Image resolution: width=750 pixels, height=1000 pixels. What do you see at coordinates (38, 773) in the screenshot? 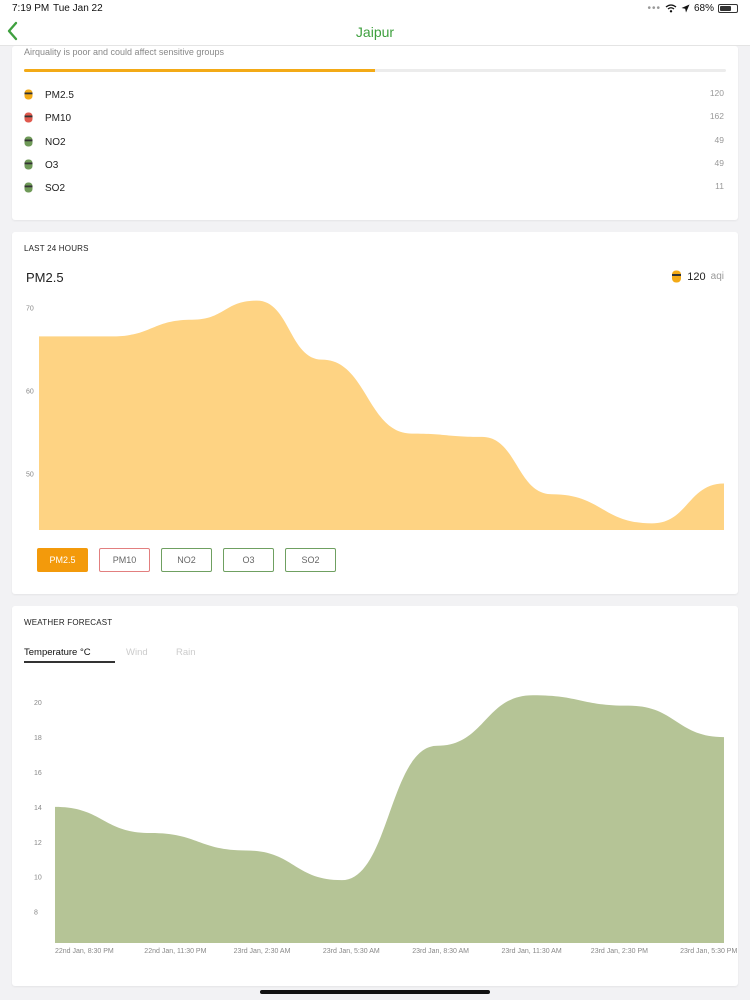
I see `temperature-y-tick-label: 16` at bounding box center [38, 773].